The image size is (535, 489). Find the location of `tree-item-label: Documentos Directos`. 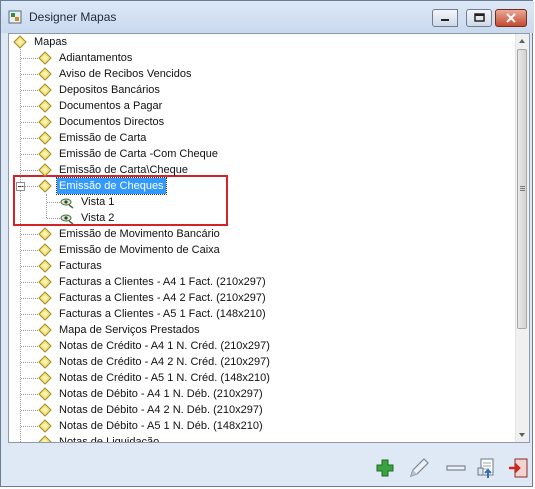

tree-item-label: Documentos Directos is located at coordinates (112, 122).